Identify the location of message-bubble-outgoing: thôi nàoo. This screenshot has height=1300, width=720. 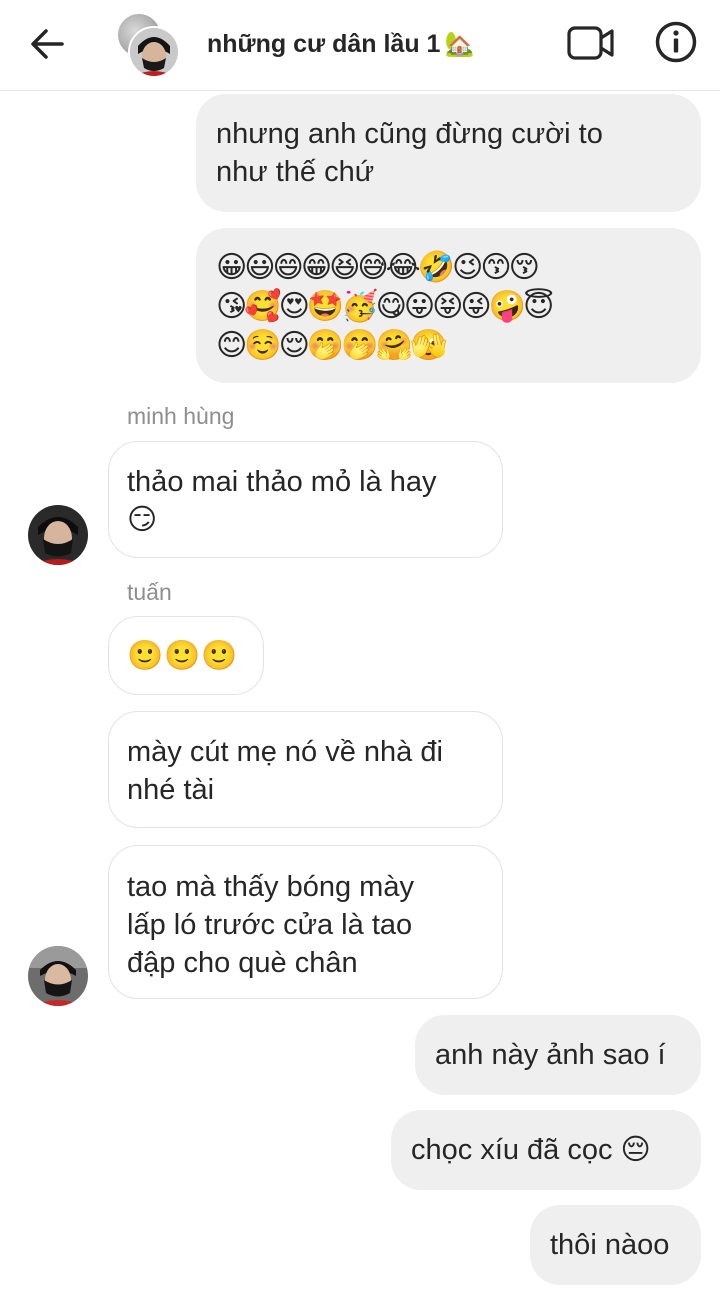
(615, 1245).